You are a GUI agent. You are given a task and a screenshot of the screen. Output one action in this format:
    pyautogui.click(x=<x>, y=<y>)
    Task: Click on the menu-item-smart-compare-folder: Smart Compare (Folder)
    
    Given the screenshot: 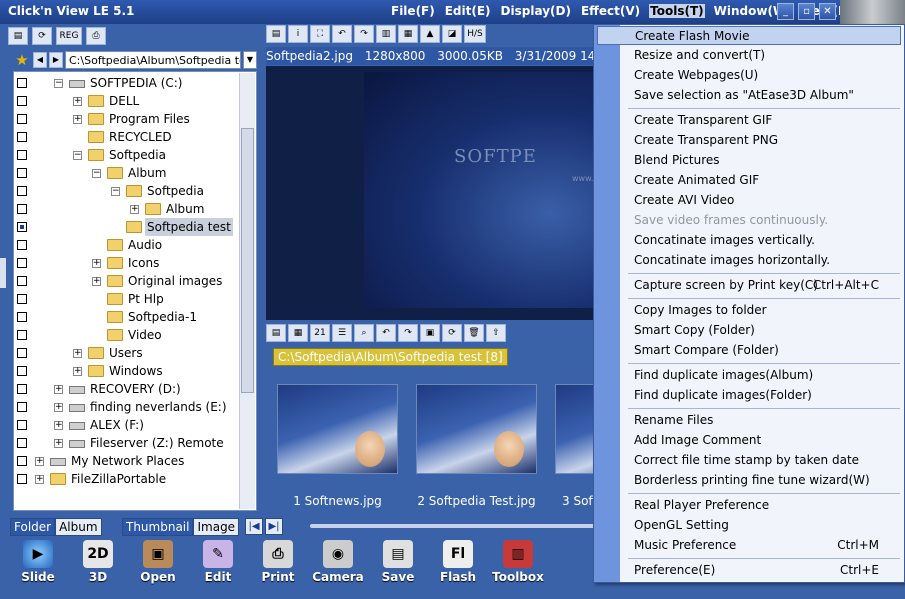 What is the action you would take?
    pyautogui.click(x=749, y=350)
    